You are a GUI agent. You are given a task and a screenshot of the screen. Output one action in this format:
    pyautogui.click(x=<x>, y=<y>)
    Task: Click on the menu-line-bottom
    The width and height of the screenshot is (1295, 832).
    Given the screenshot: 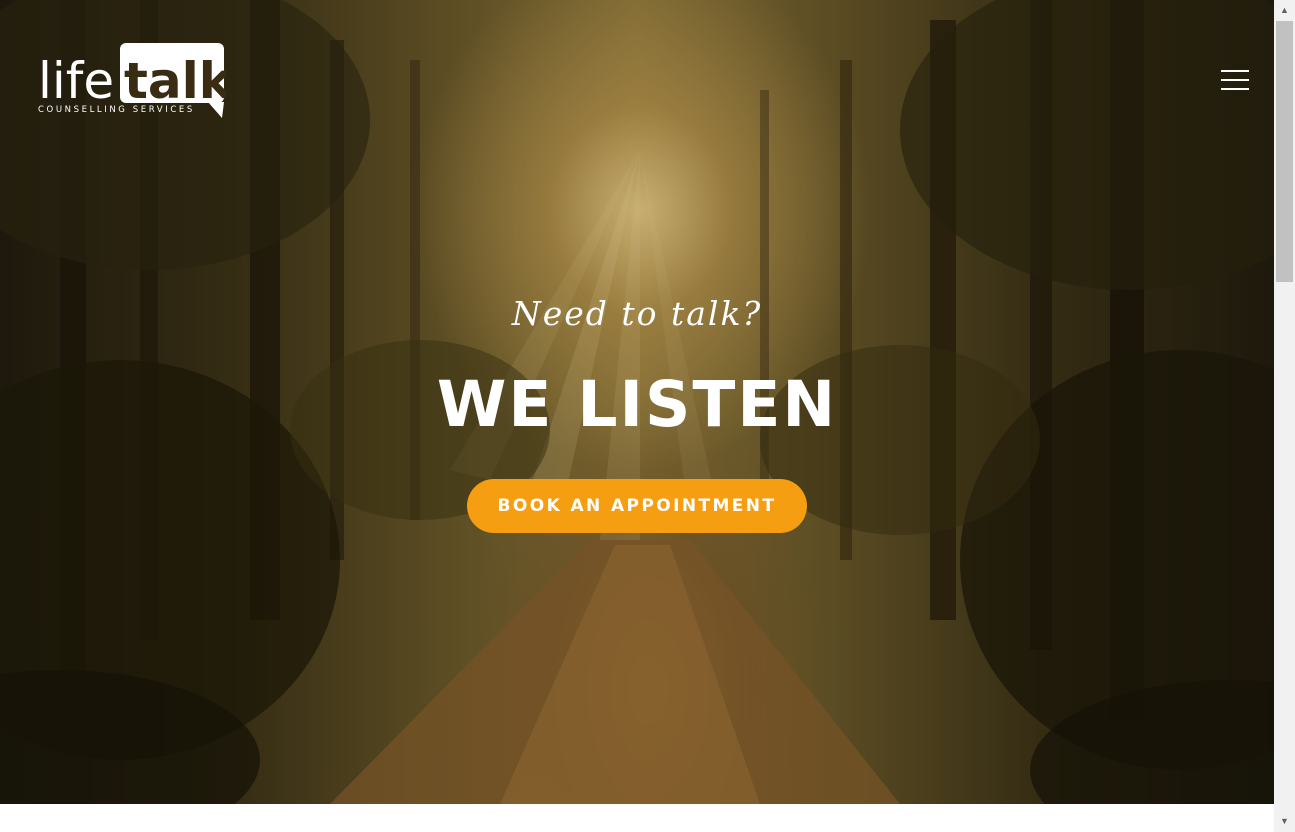 What is the action you would take?
    pyautogui.click(x=1235, y=89)
    